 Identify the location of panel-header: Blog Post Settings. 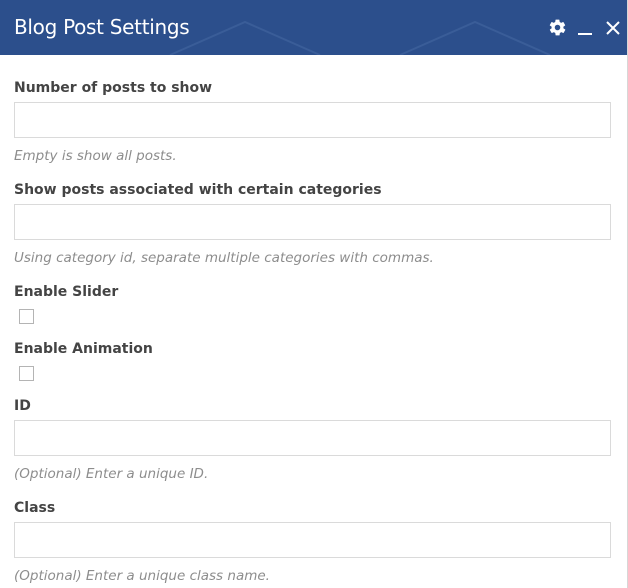
(313, 27).